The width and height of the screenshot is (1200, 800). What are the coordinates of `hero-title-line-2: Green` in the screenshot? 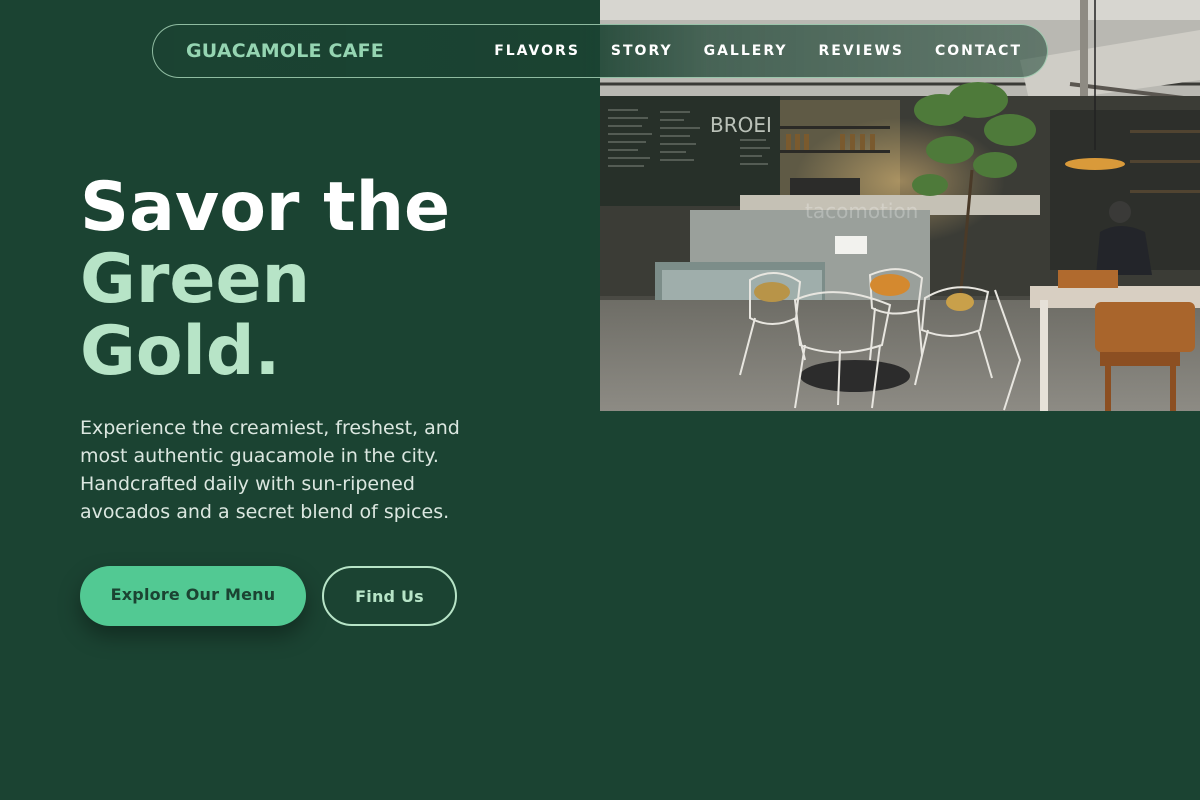 It's located at (195, 279).